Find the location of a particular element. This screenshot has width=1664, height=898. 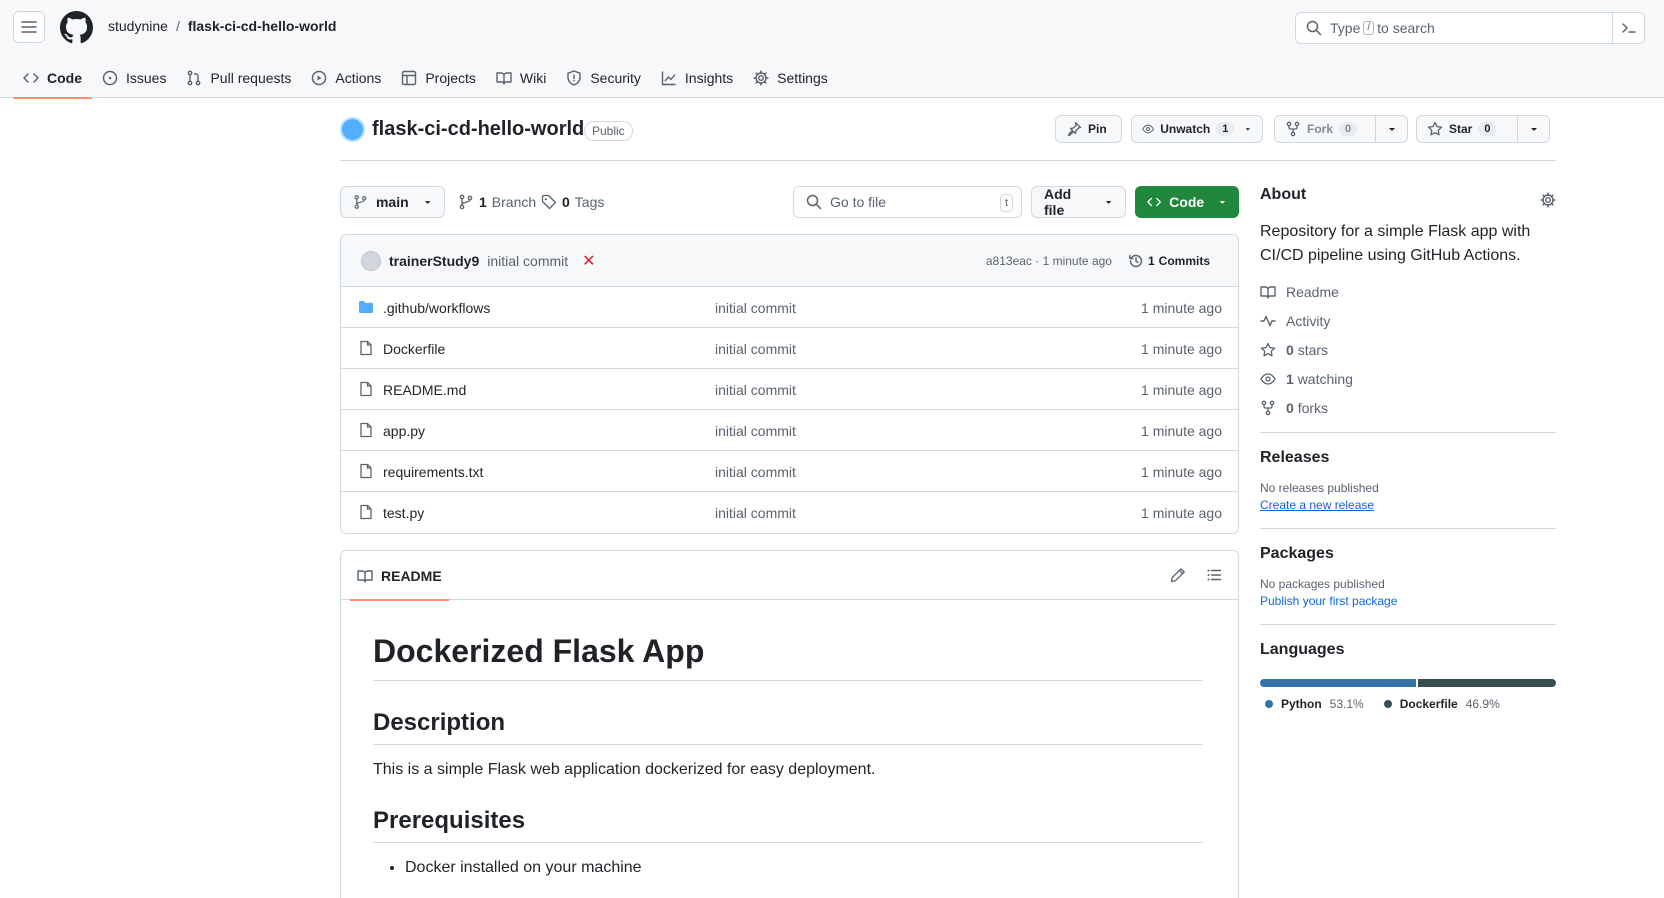

commit-author: trainerStudy9 is located at coordinates (434, 261).